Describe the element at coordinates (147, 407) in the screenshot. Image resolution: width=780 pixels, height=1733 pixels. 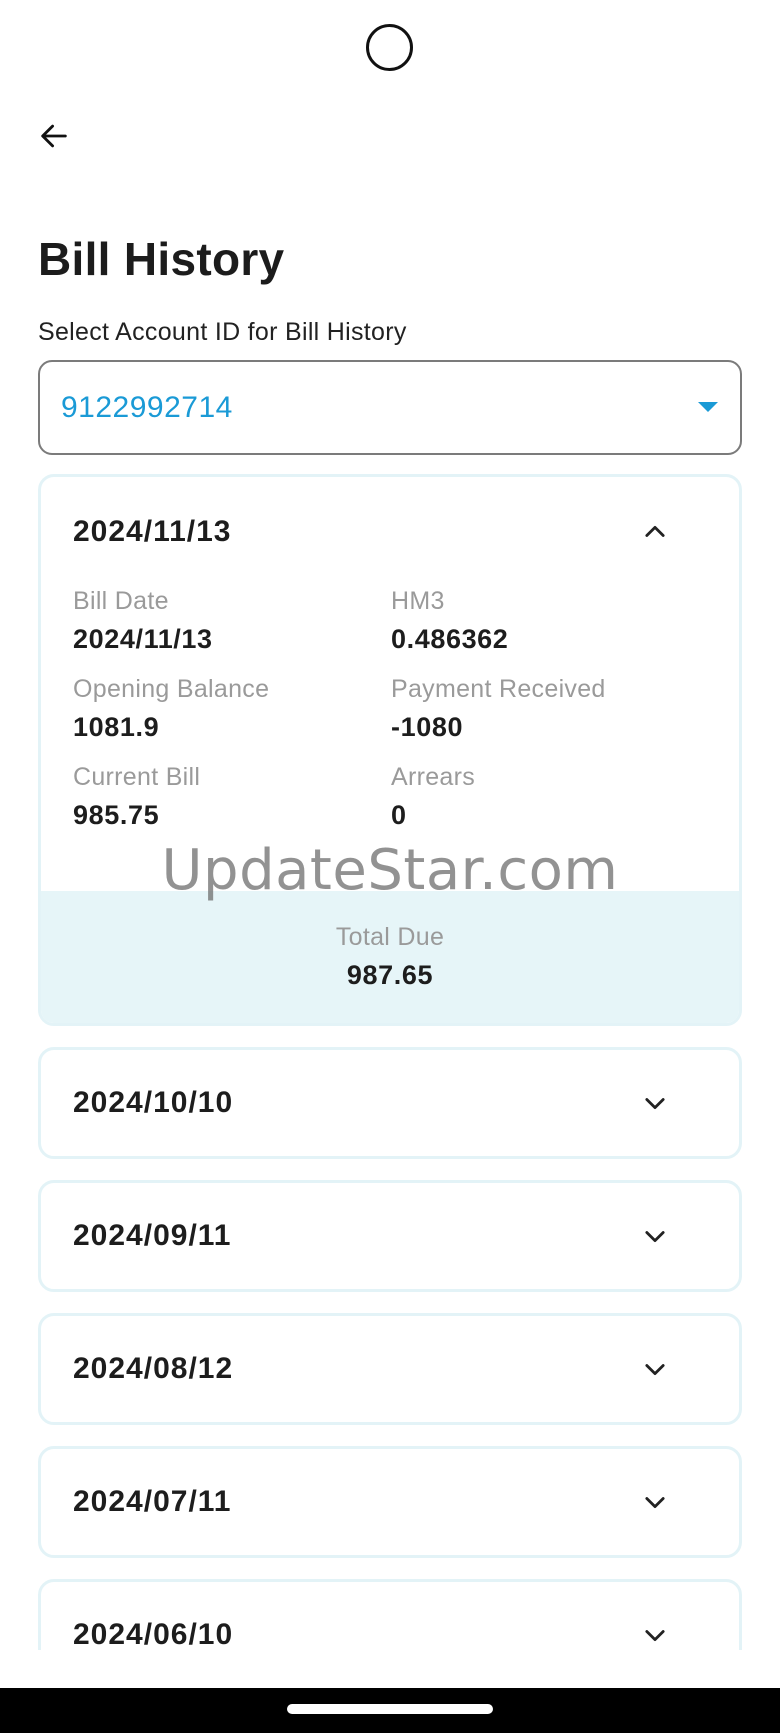
I see `account-id-value: 9122992714` at that location.